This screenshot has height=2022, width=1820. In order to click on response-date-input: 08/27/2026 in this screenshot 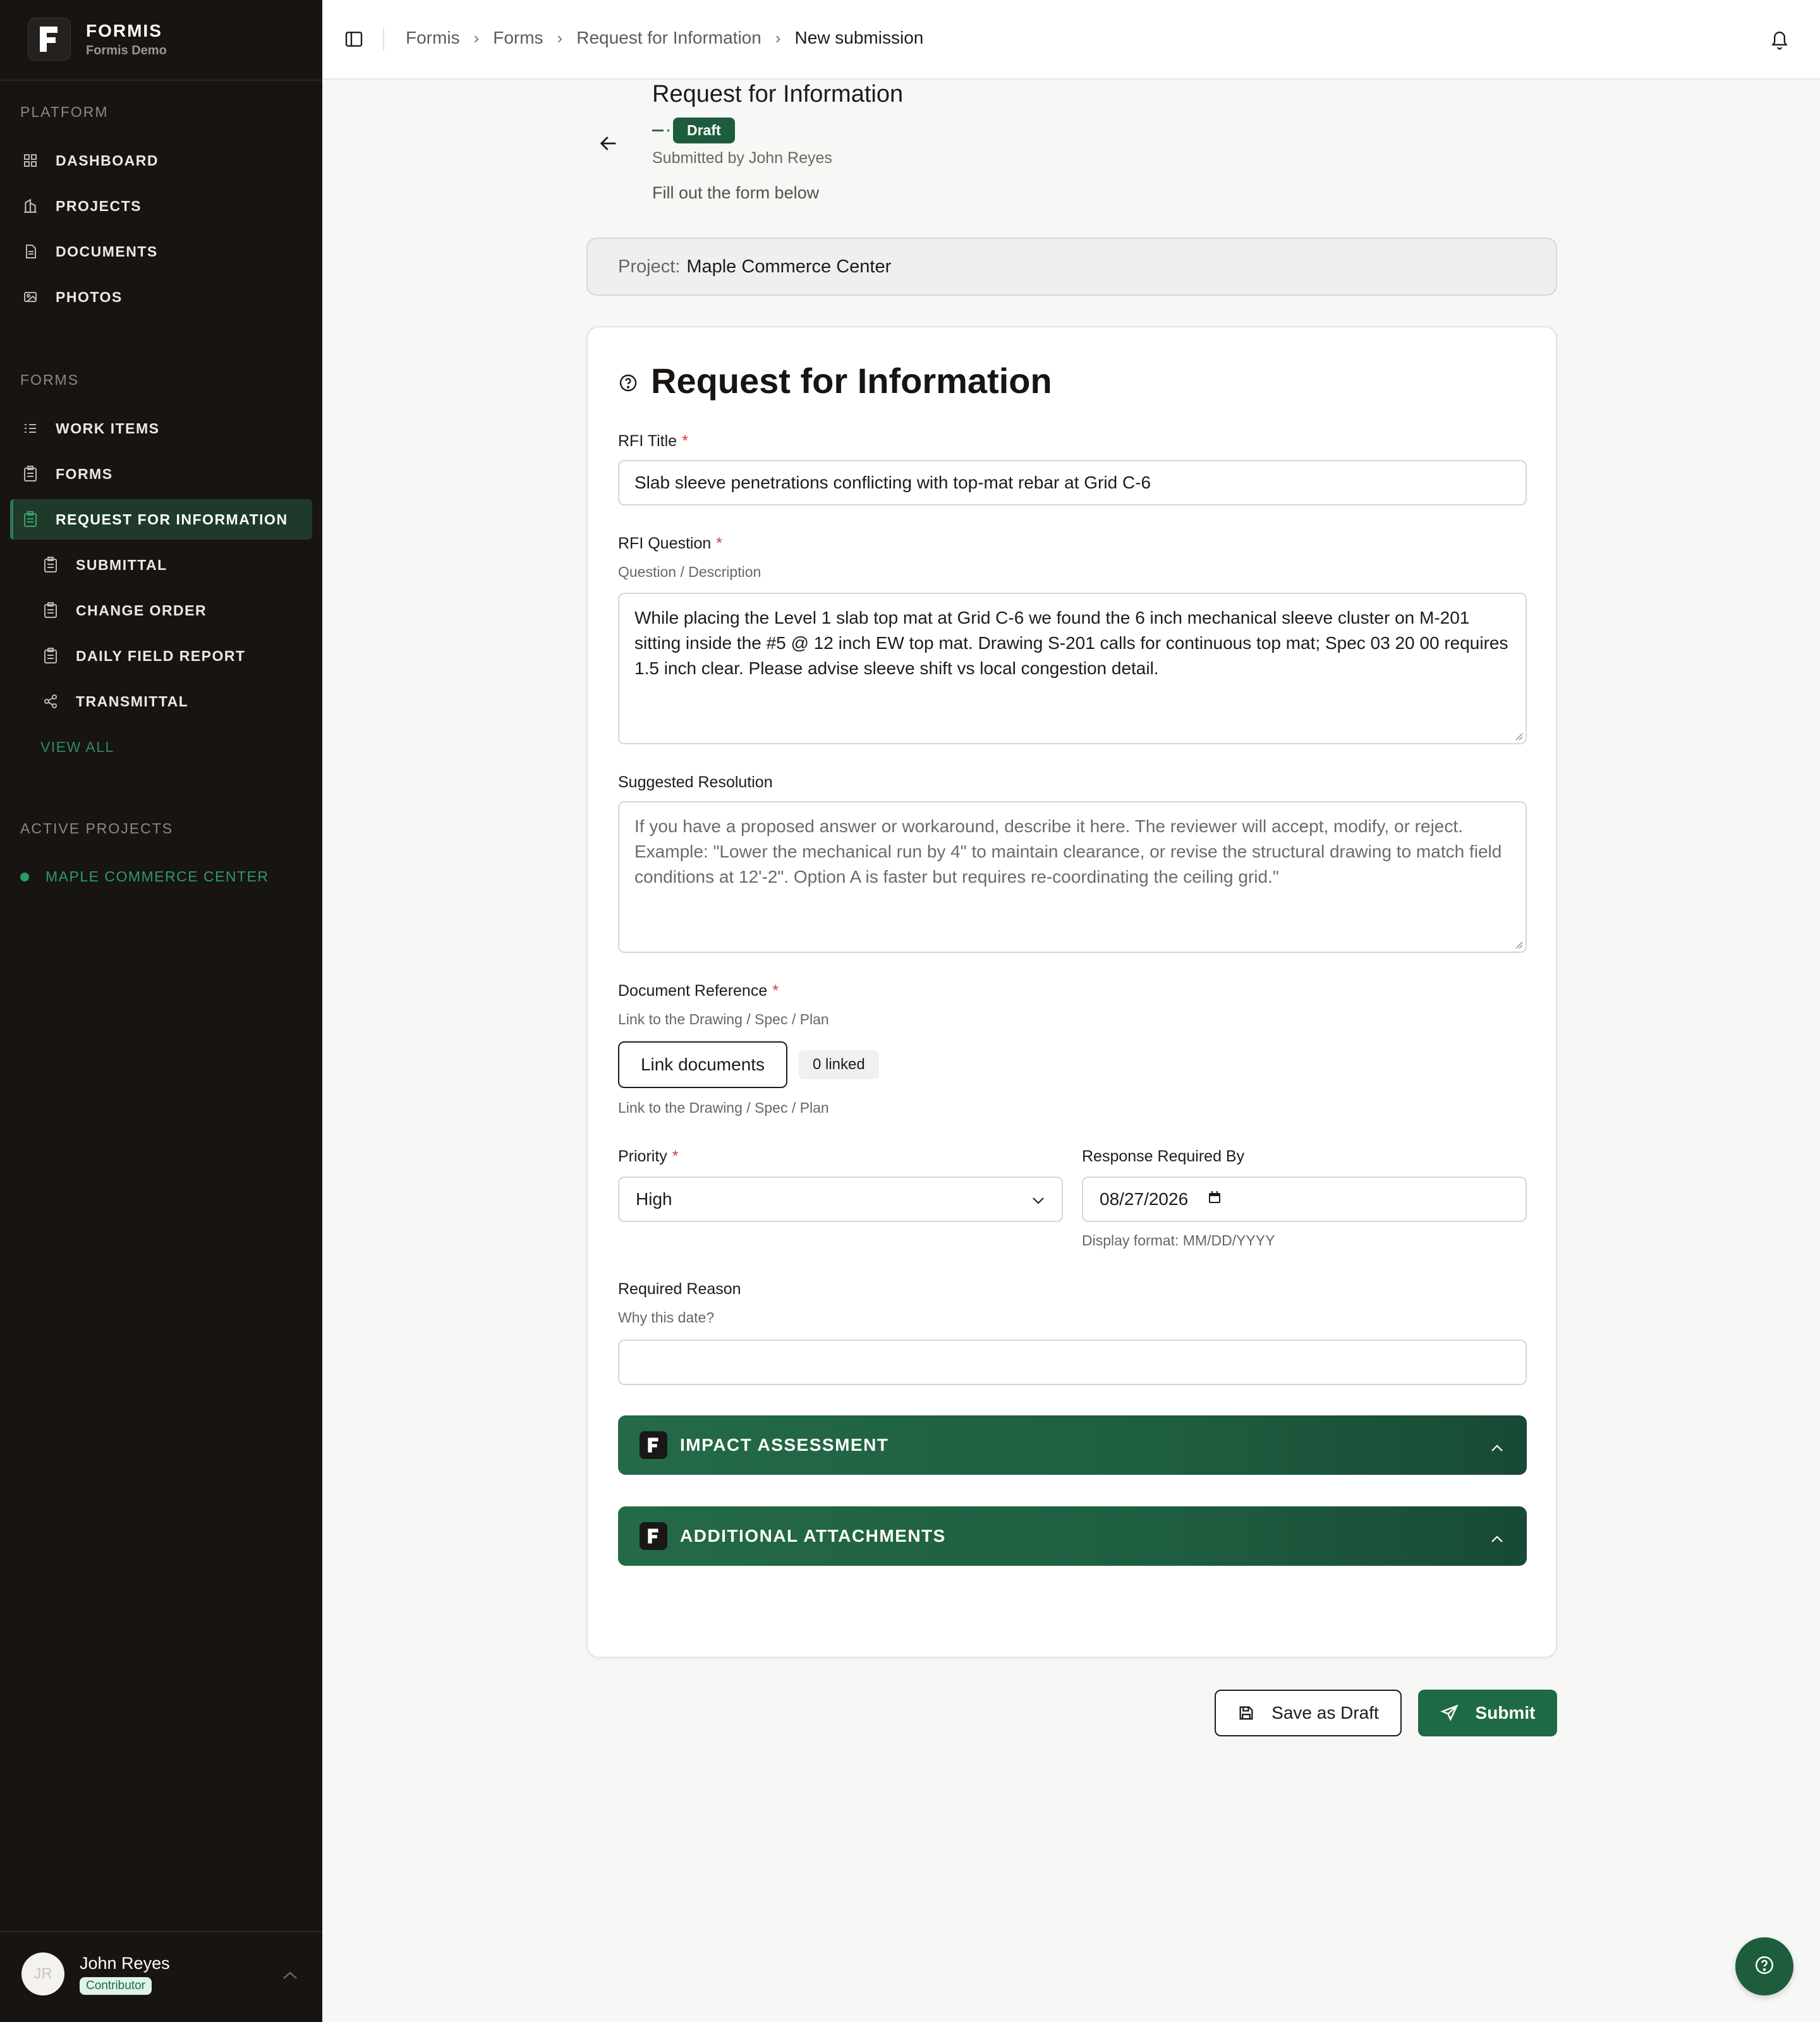, I will do `click(1304, 1199)`.